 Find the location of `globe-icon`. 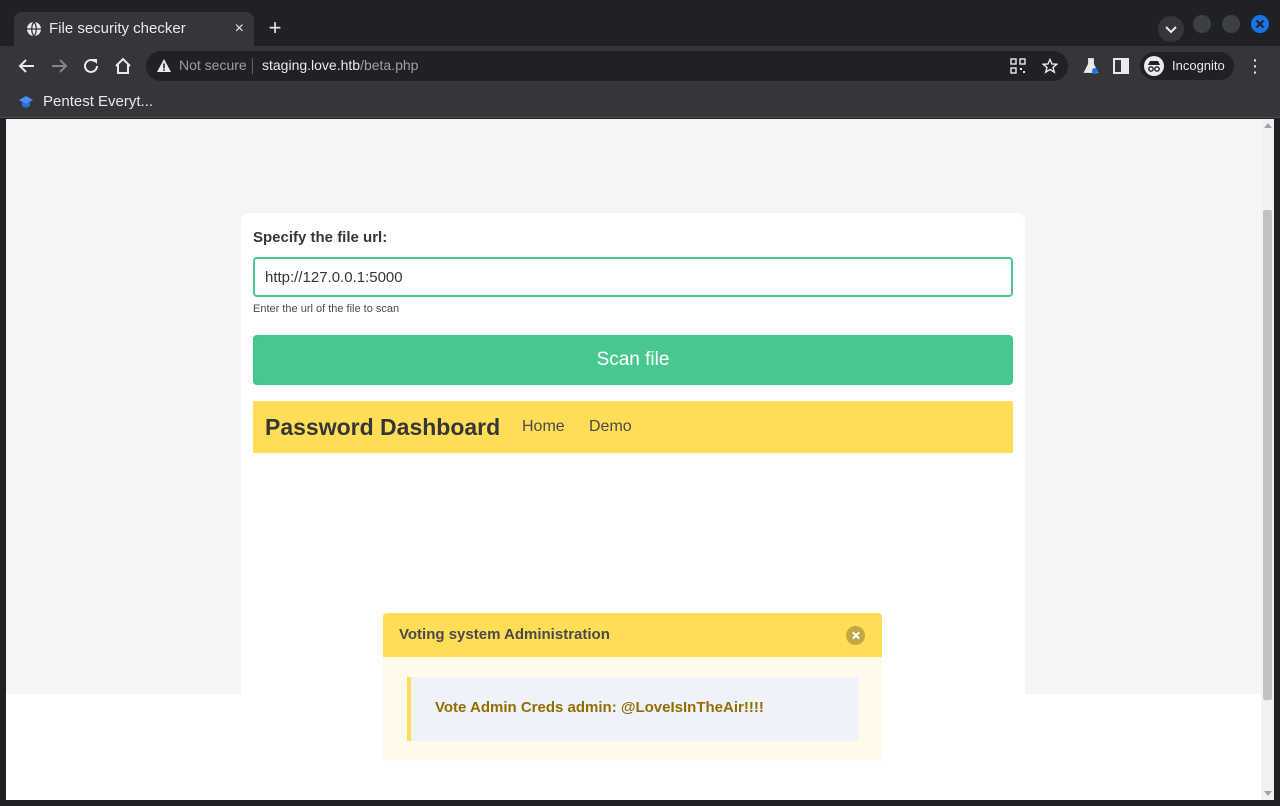

globe-icon is located at coordinates (34, 29).